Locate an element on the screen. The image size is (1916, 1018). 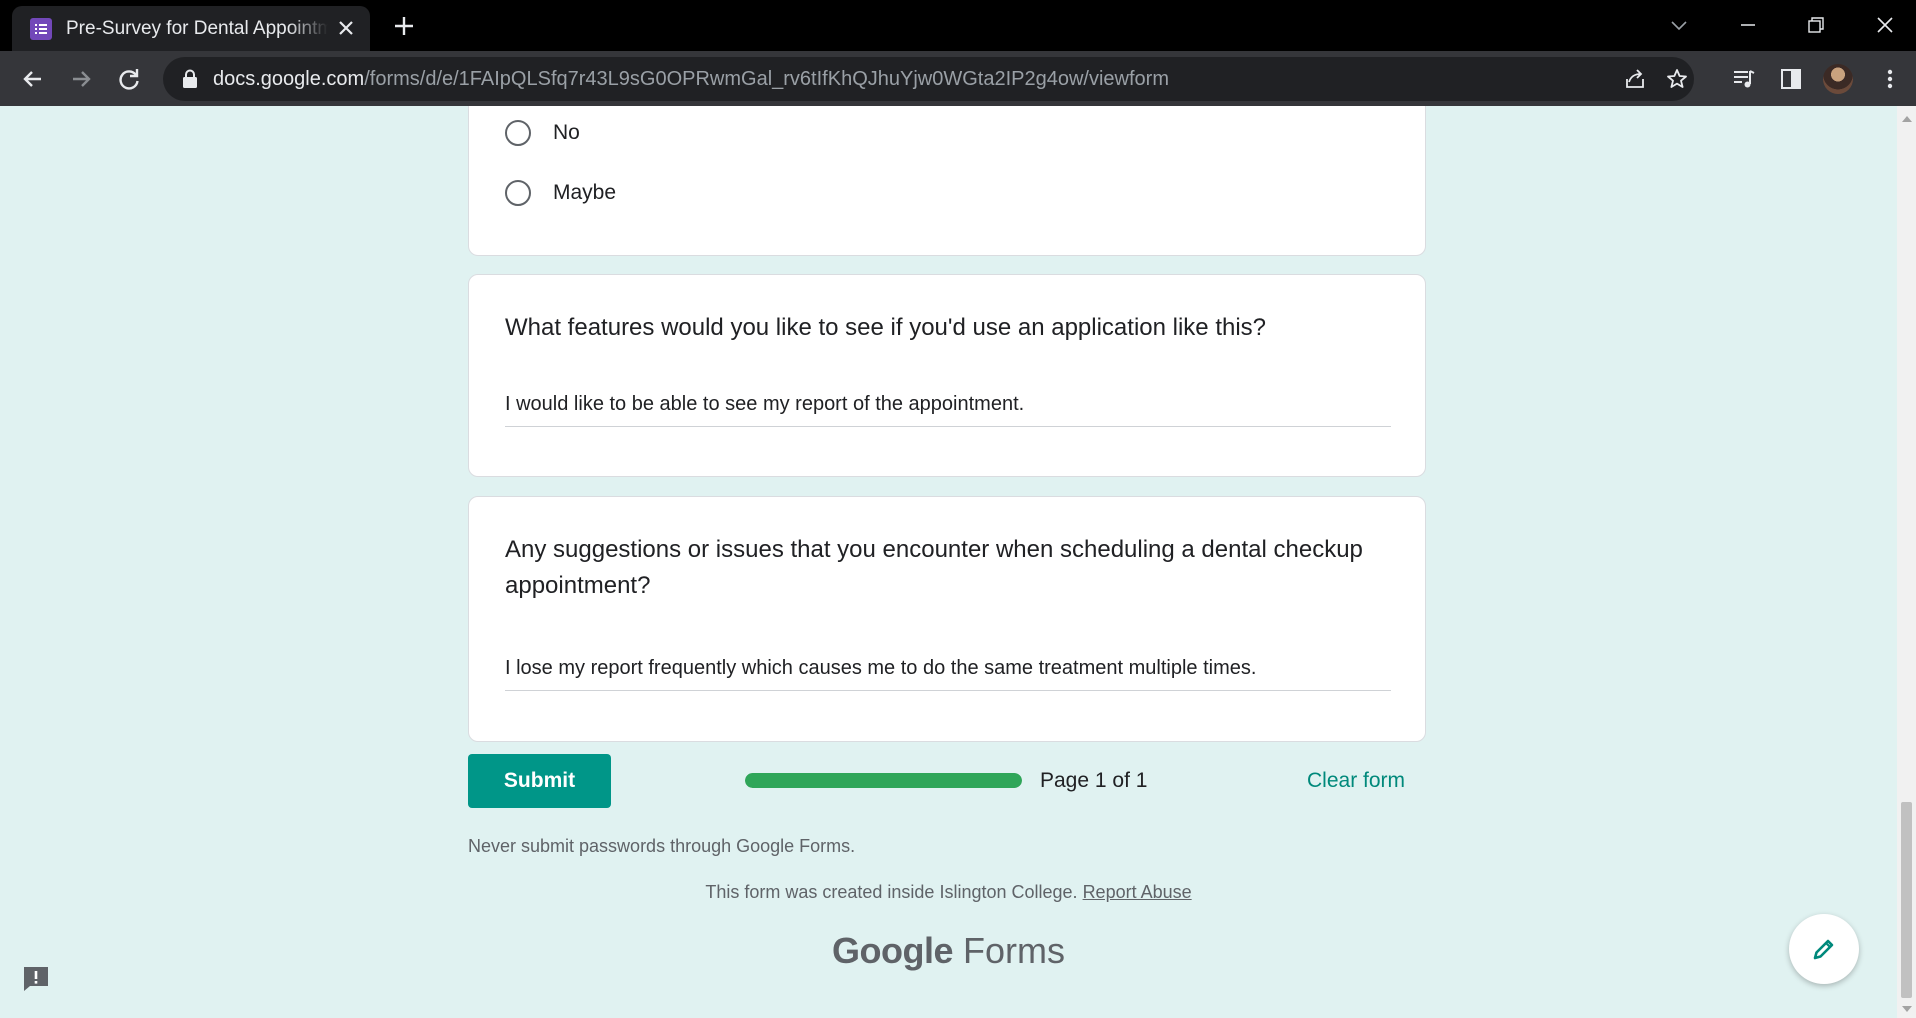
media-icon is located at coordinates (1744, 79).